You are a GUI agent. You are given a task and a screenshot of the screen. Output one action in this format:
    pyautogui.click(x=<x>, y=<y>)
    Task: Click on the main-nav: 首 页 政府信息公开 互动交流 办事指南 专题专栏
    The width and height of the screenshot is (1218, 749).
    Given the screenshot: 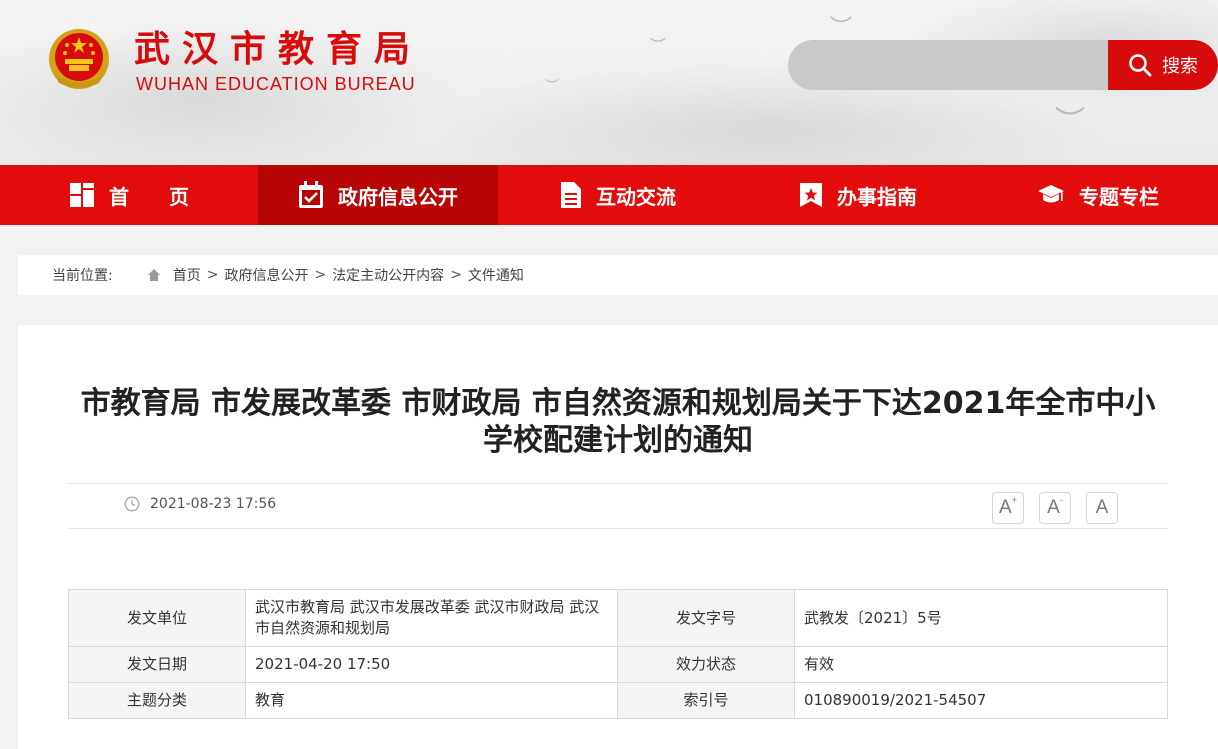 What is the action you would take?
    pyautogui.click(x=609, y=195)
    